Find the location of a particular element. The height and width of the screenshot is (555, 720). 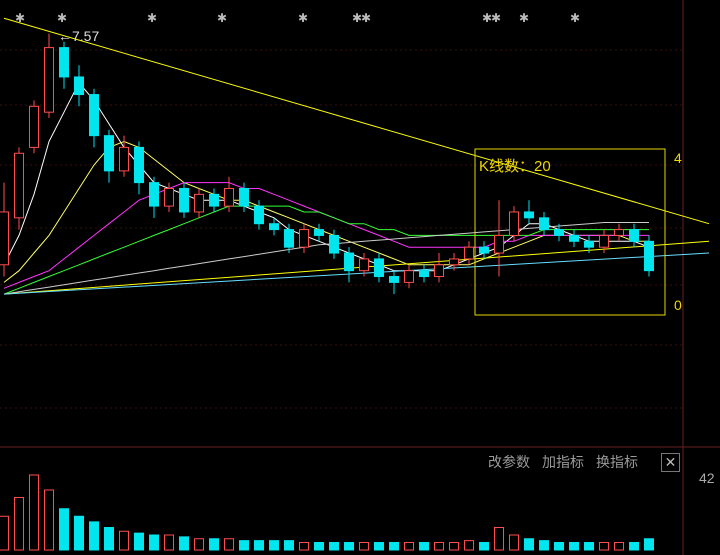

price-label-bottom: 0 is located at coordinates (678, 305).